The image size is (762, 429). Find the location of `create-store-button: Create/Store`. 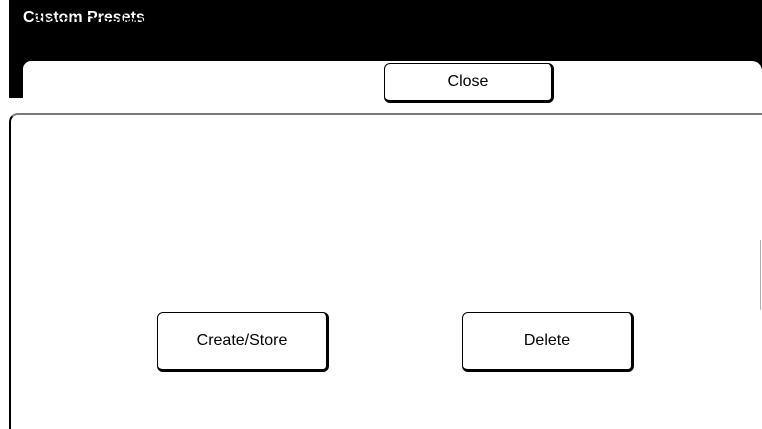

create-store-button: Create/Store is located at coordinates (243, 342).